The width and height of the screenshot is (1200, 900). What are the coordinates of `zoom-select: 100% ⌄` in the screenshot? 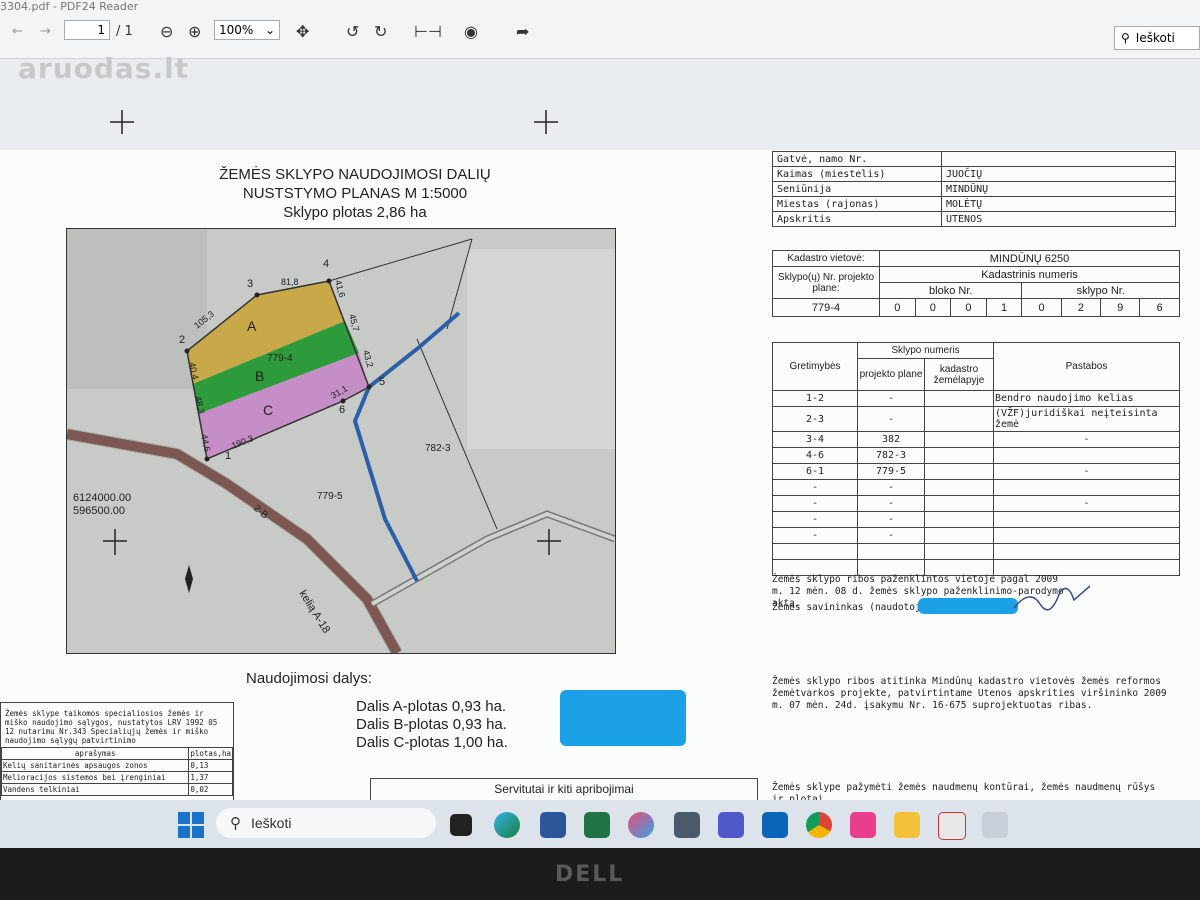 It's located at (247, 30).